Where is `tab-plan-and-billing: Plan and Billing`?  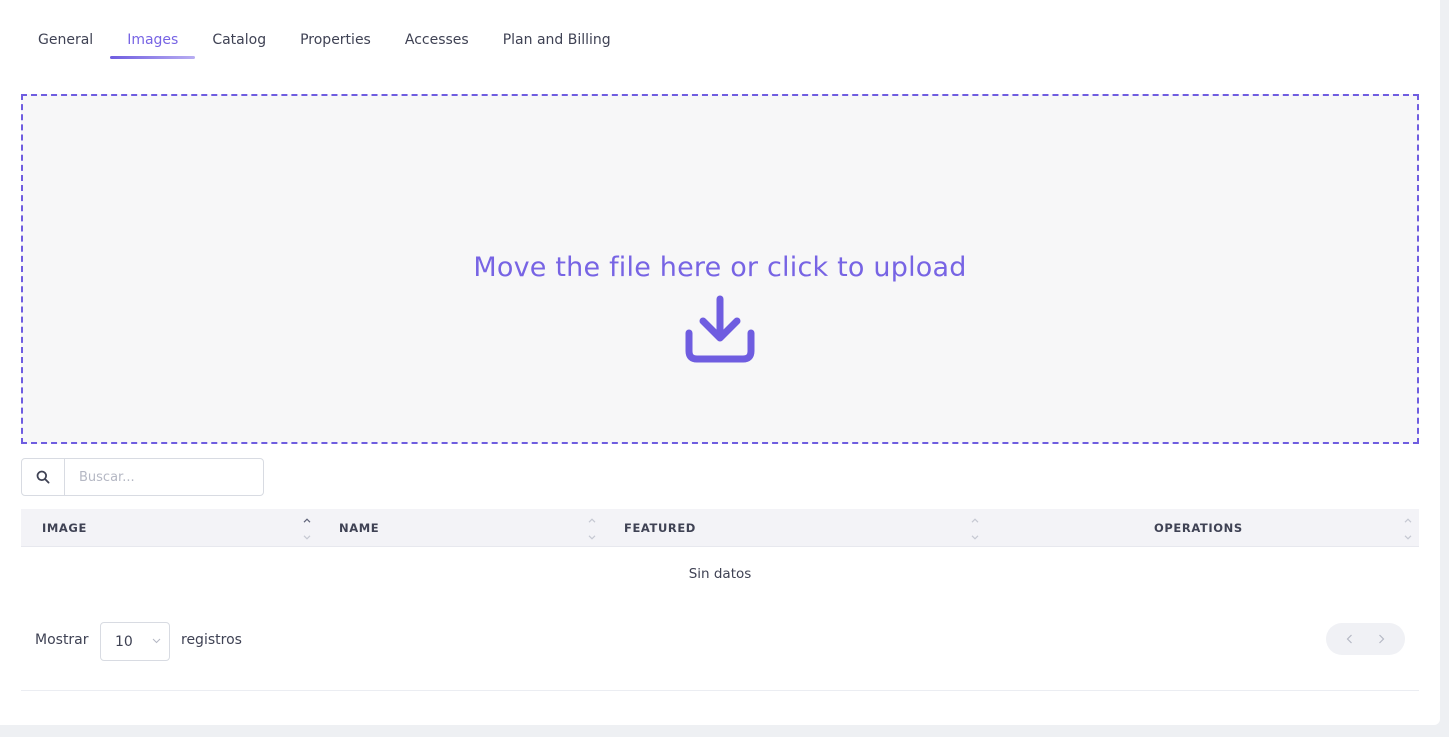 tab-plan-and-billing: Plan and Billing is located at coordinates (557, 41).